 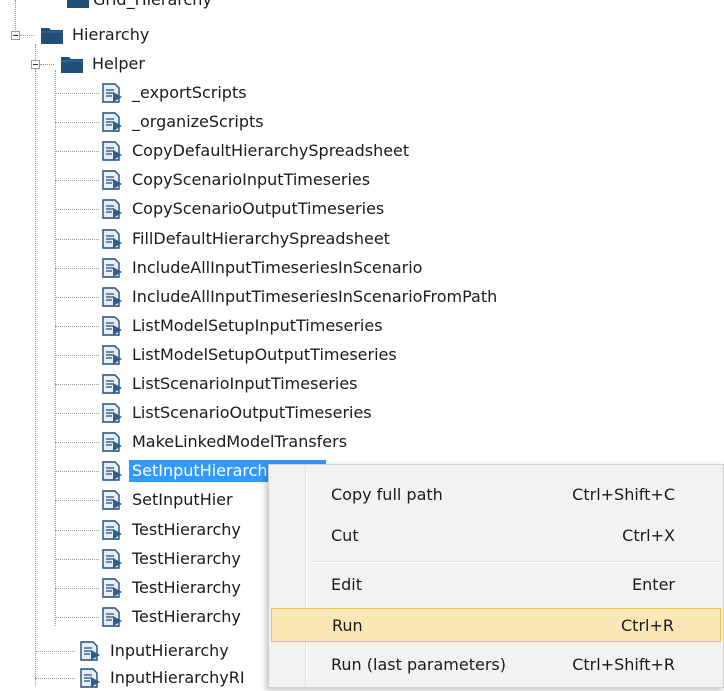 What do you see at coordinates (251, 179) in the screenshot?
I see `tree-node-label: CopyScenarioInputTimeseries` at bounding box center [251, 179].